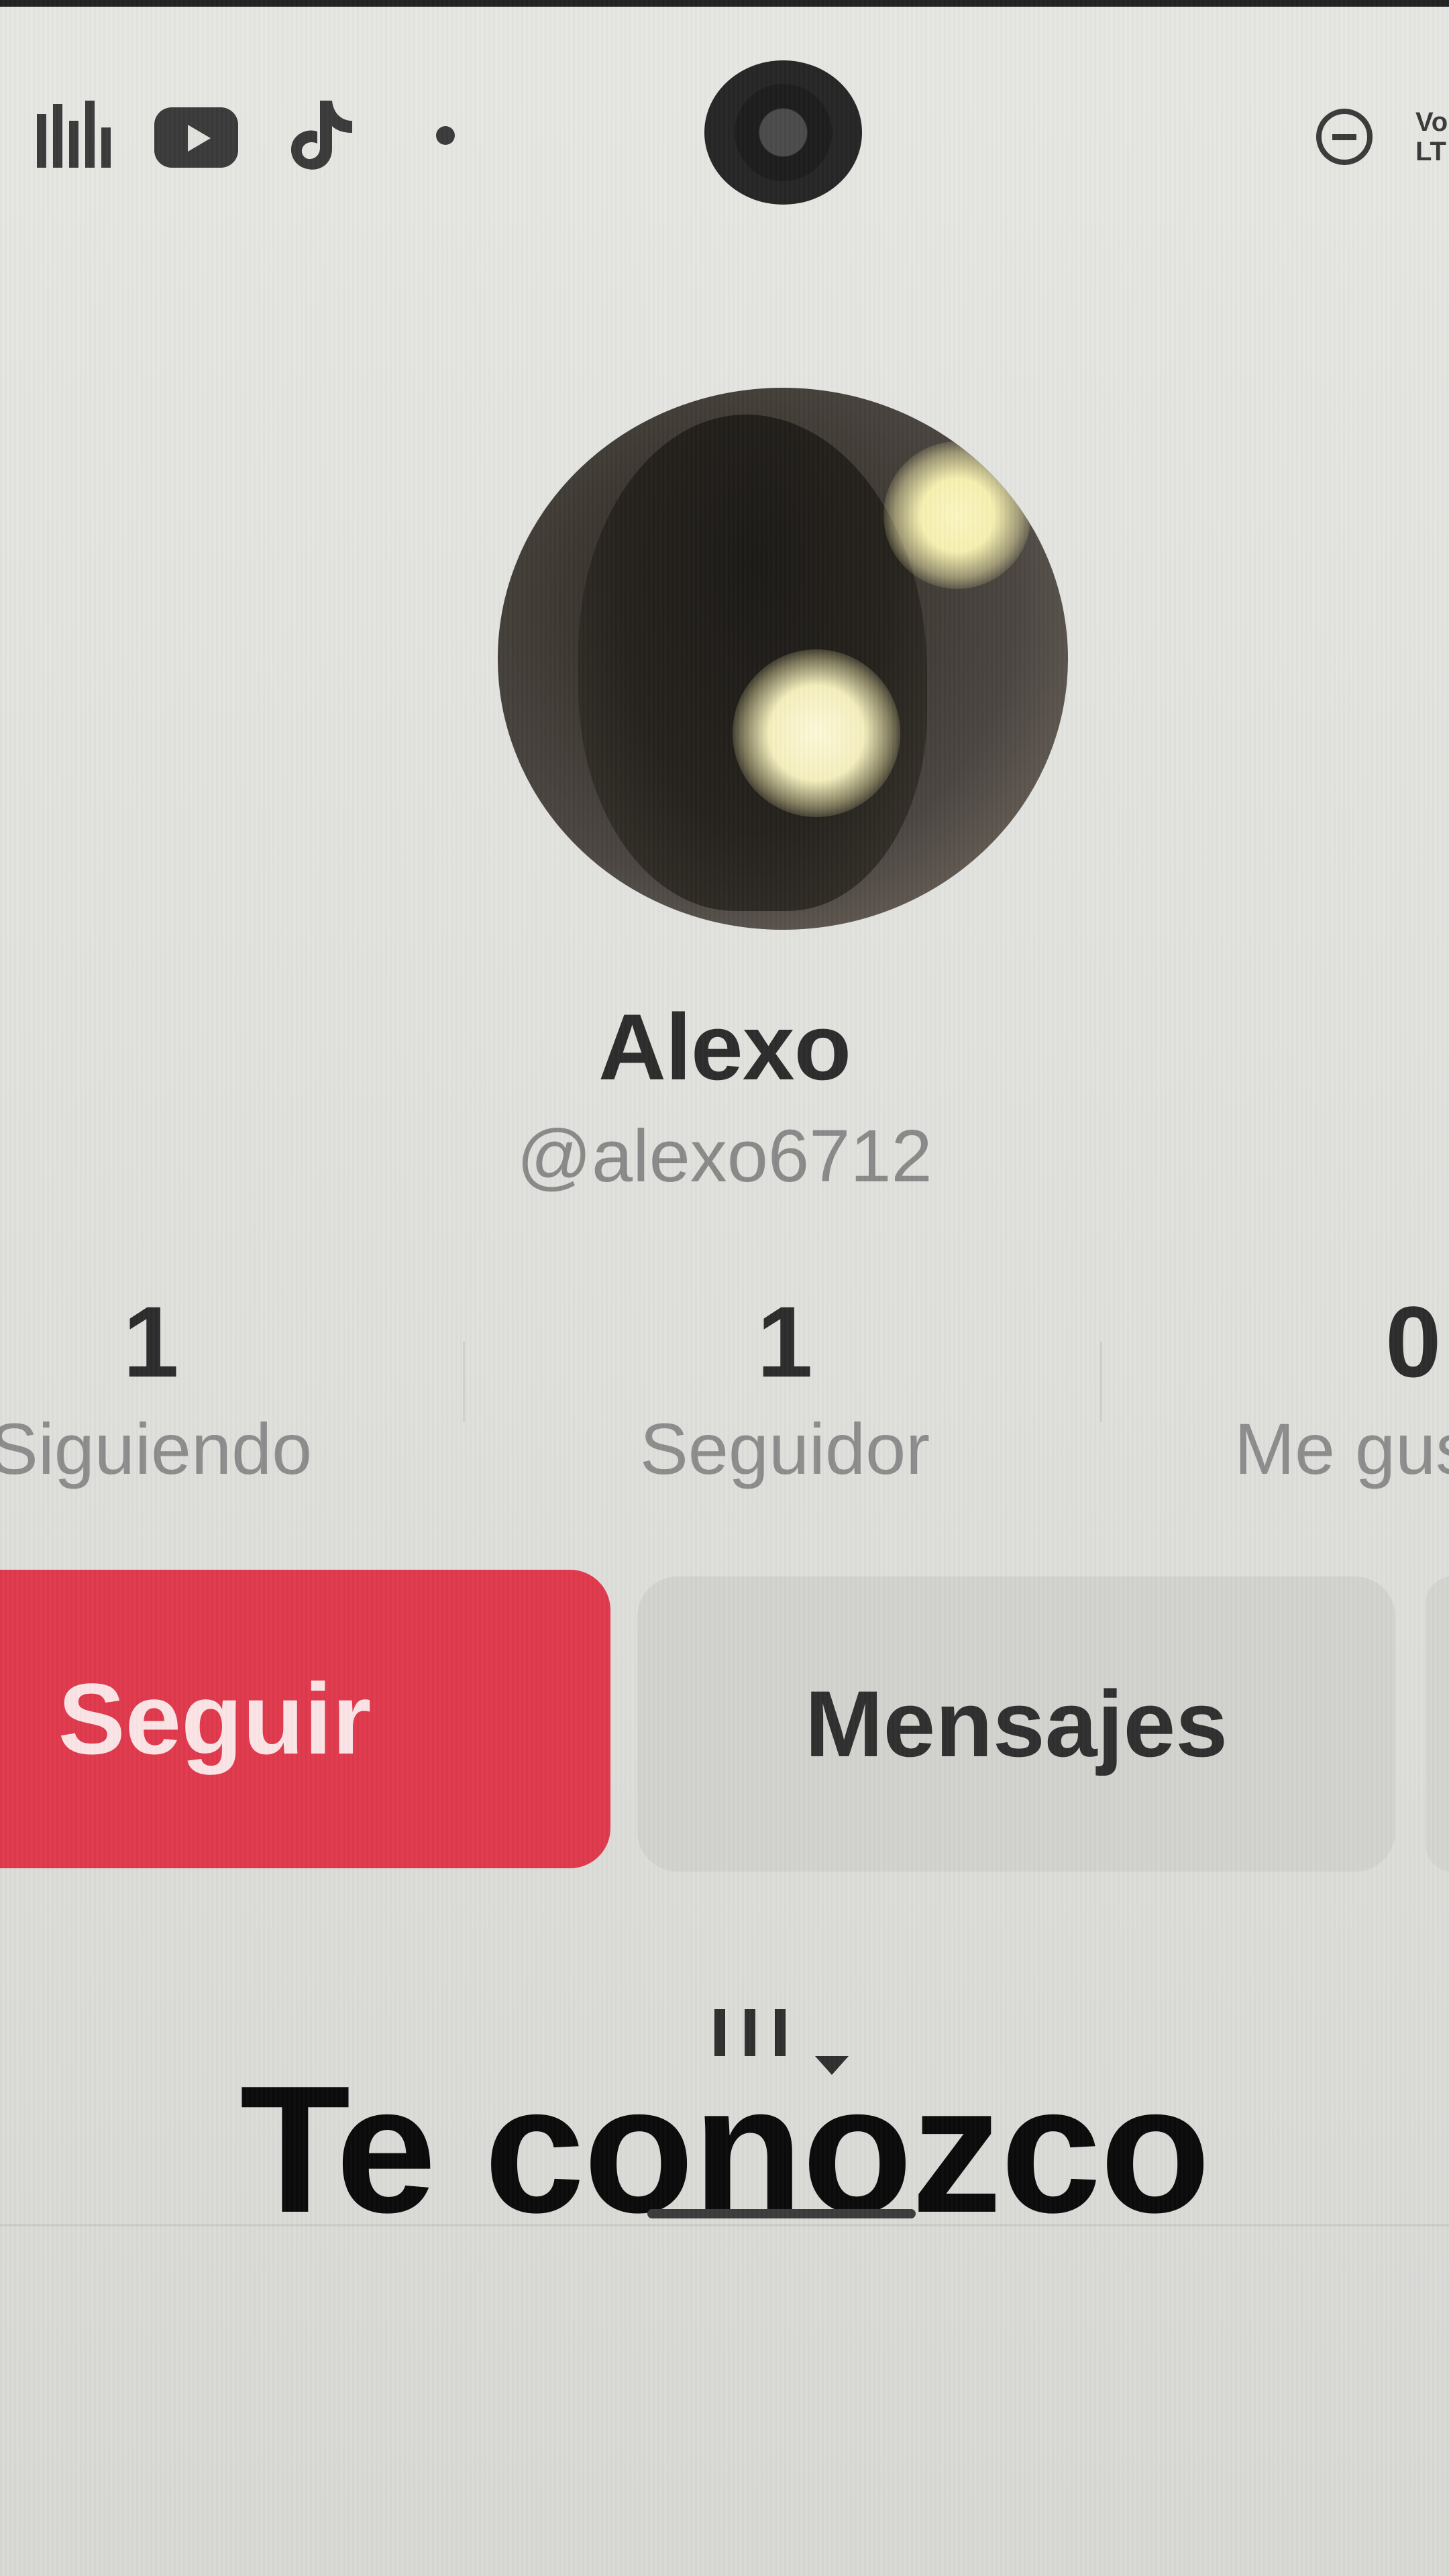 The image size is (1449, 2576). I want to click on do-not-disturb-icon, so click(1344, 137).